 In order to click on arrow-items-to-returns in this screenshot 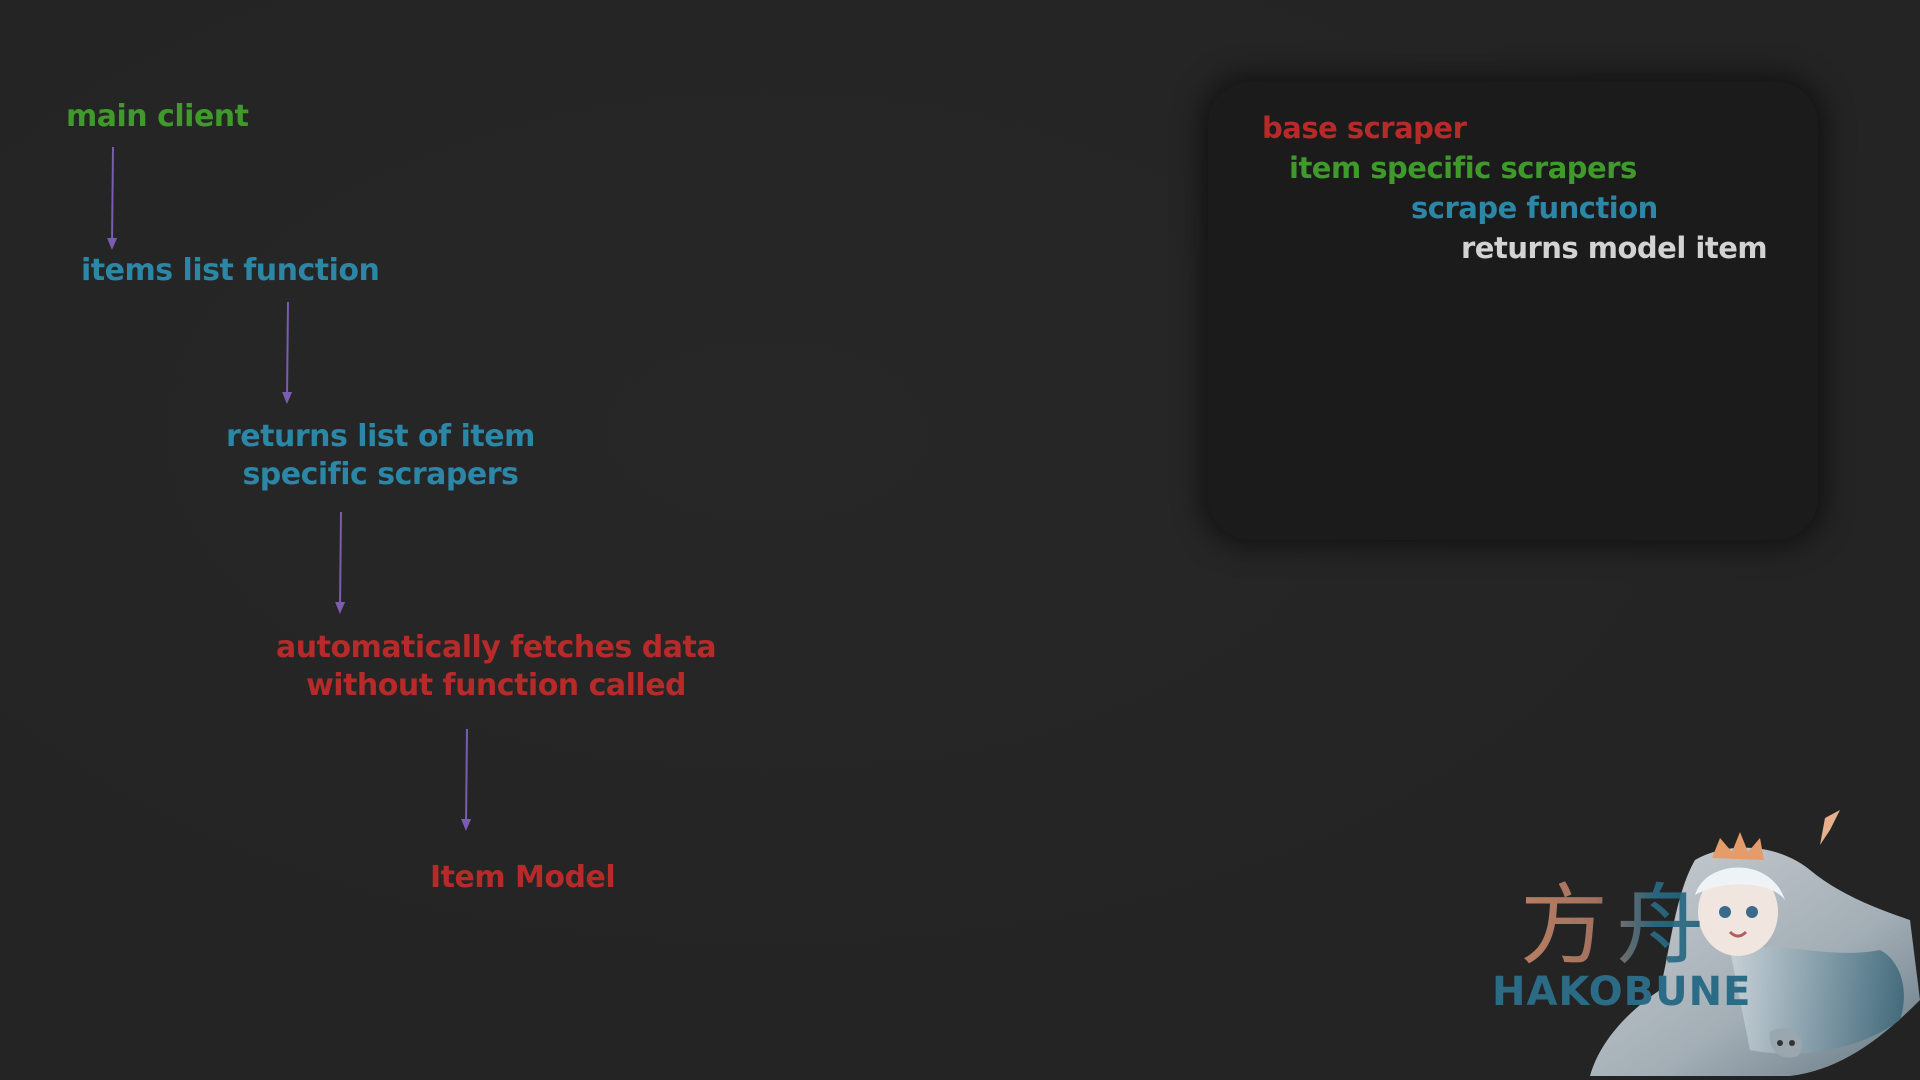, I will do `click(287, 352)`.